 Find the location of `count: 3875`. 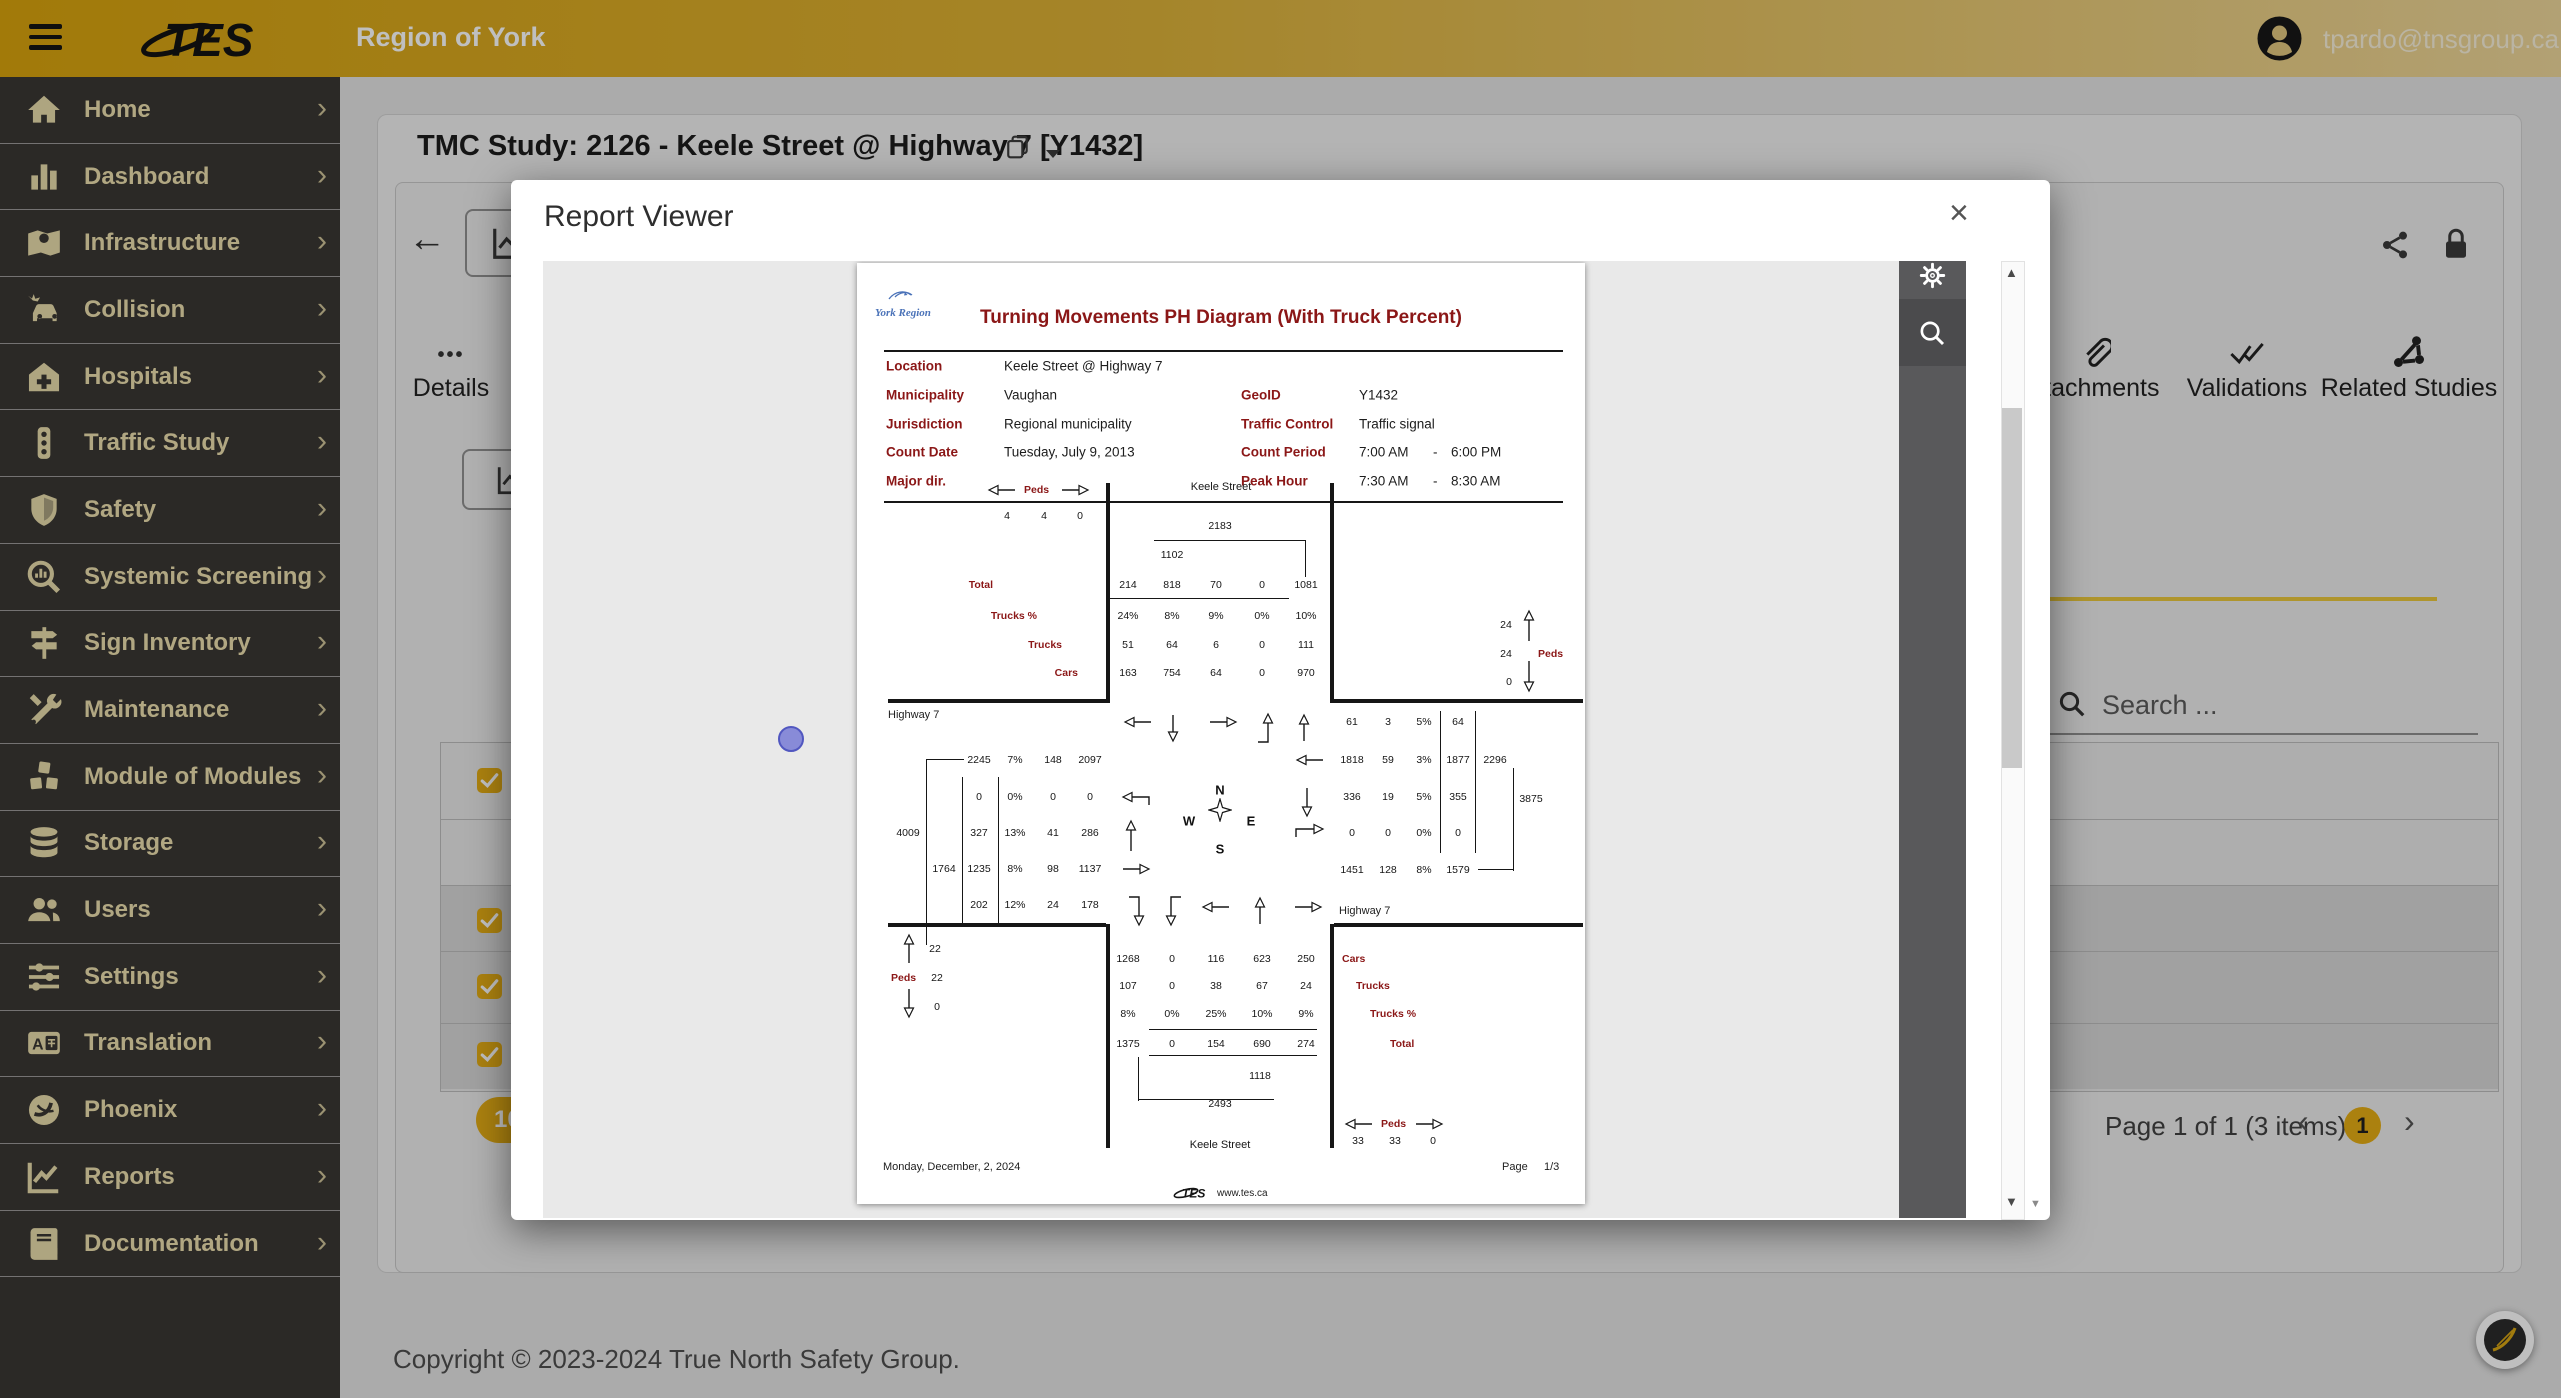

count: 3875 is located at coordinates (1531, 799).